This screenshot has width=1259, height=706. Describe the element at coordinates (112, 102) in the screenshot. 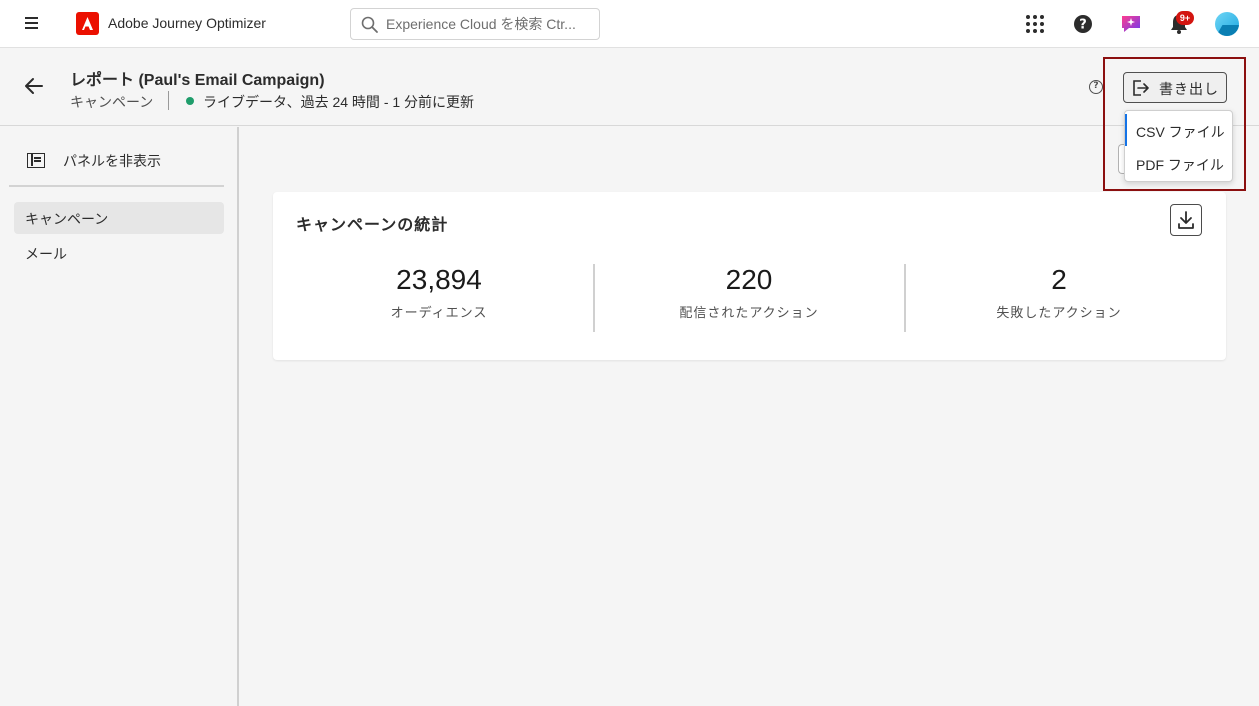

I see `campaign-type-label: キャンペーン` at that location.